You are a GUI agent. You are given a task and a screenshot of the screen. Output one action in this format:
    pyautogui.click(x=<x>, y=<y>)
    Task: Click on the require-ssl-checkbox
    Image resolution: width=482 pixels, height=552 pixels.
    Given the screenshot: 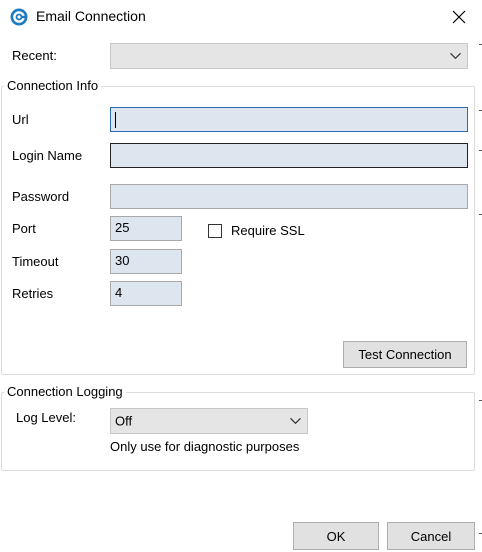 What is the action you would take?
    pyautogui.click(x=215, y=231)
    